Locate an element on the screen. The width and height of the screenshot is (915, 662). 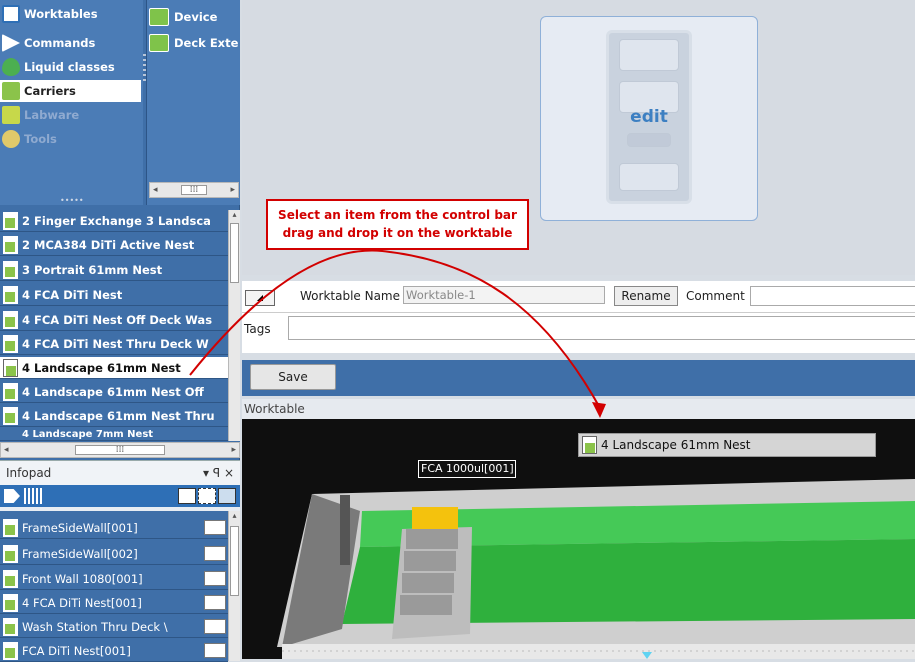
carrier-label: 3 Portrait 61mm Nest is located at coordinates (92, 269).